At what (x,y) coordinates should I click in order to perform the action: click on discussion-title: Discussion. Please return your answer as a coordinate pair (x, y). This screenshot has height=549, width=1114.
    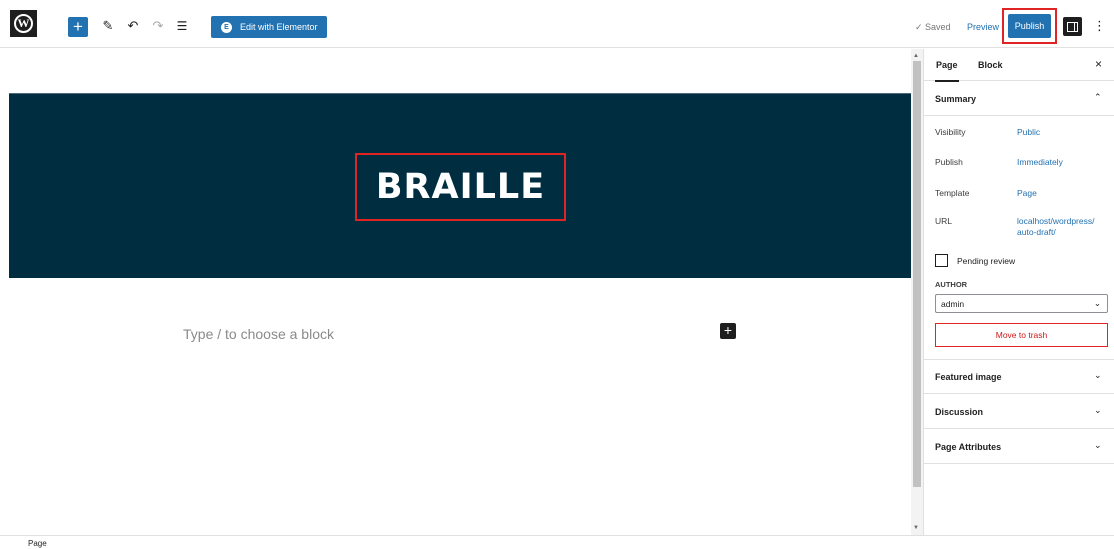
    Looking at the image, I should click on (959, 412).